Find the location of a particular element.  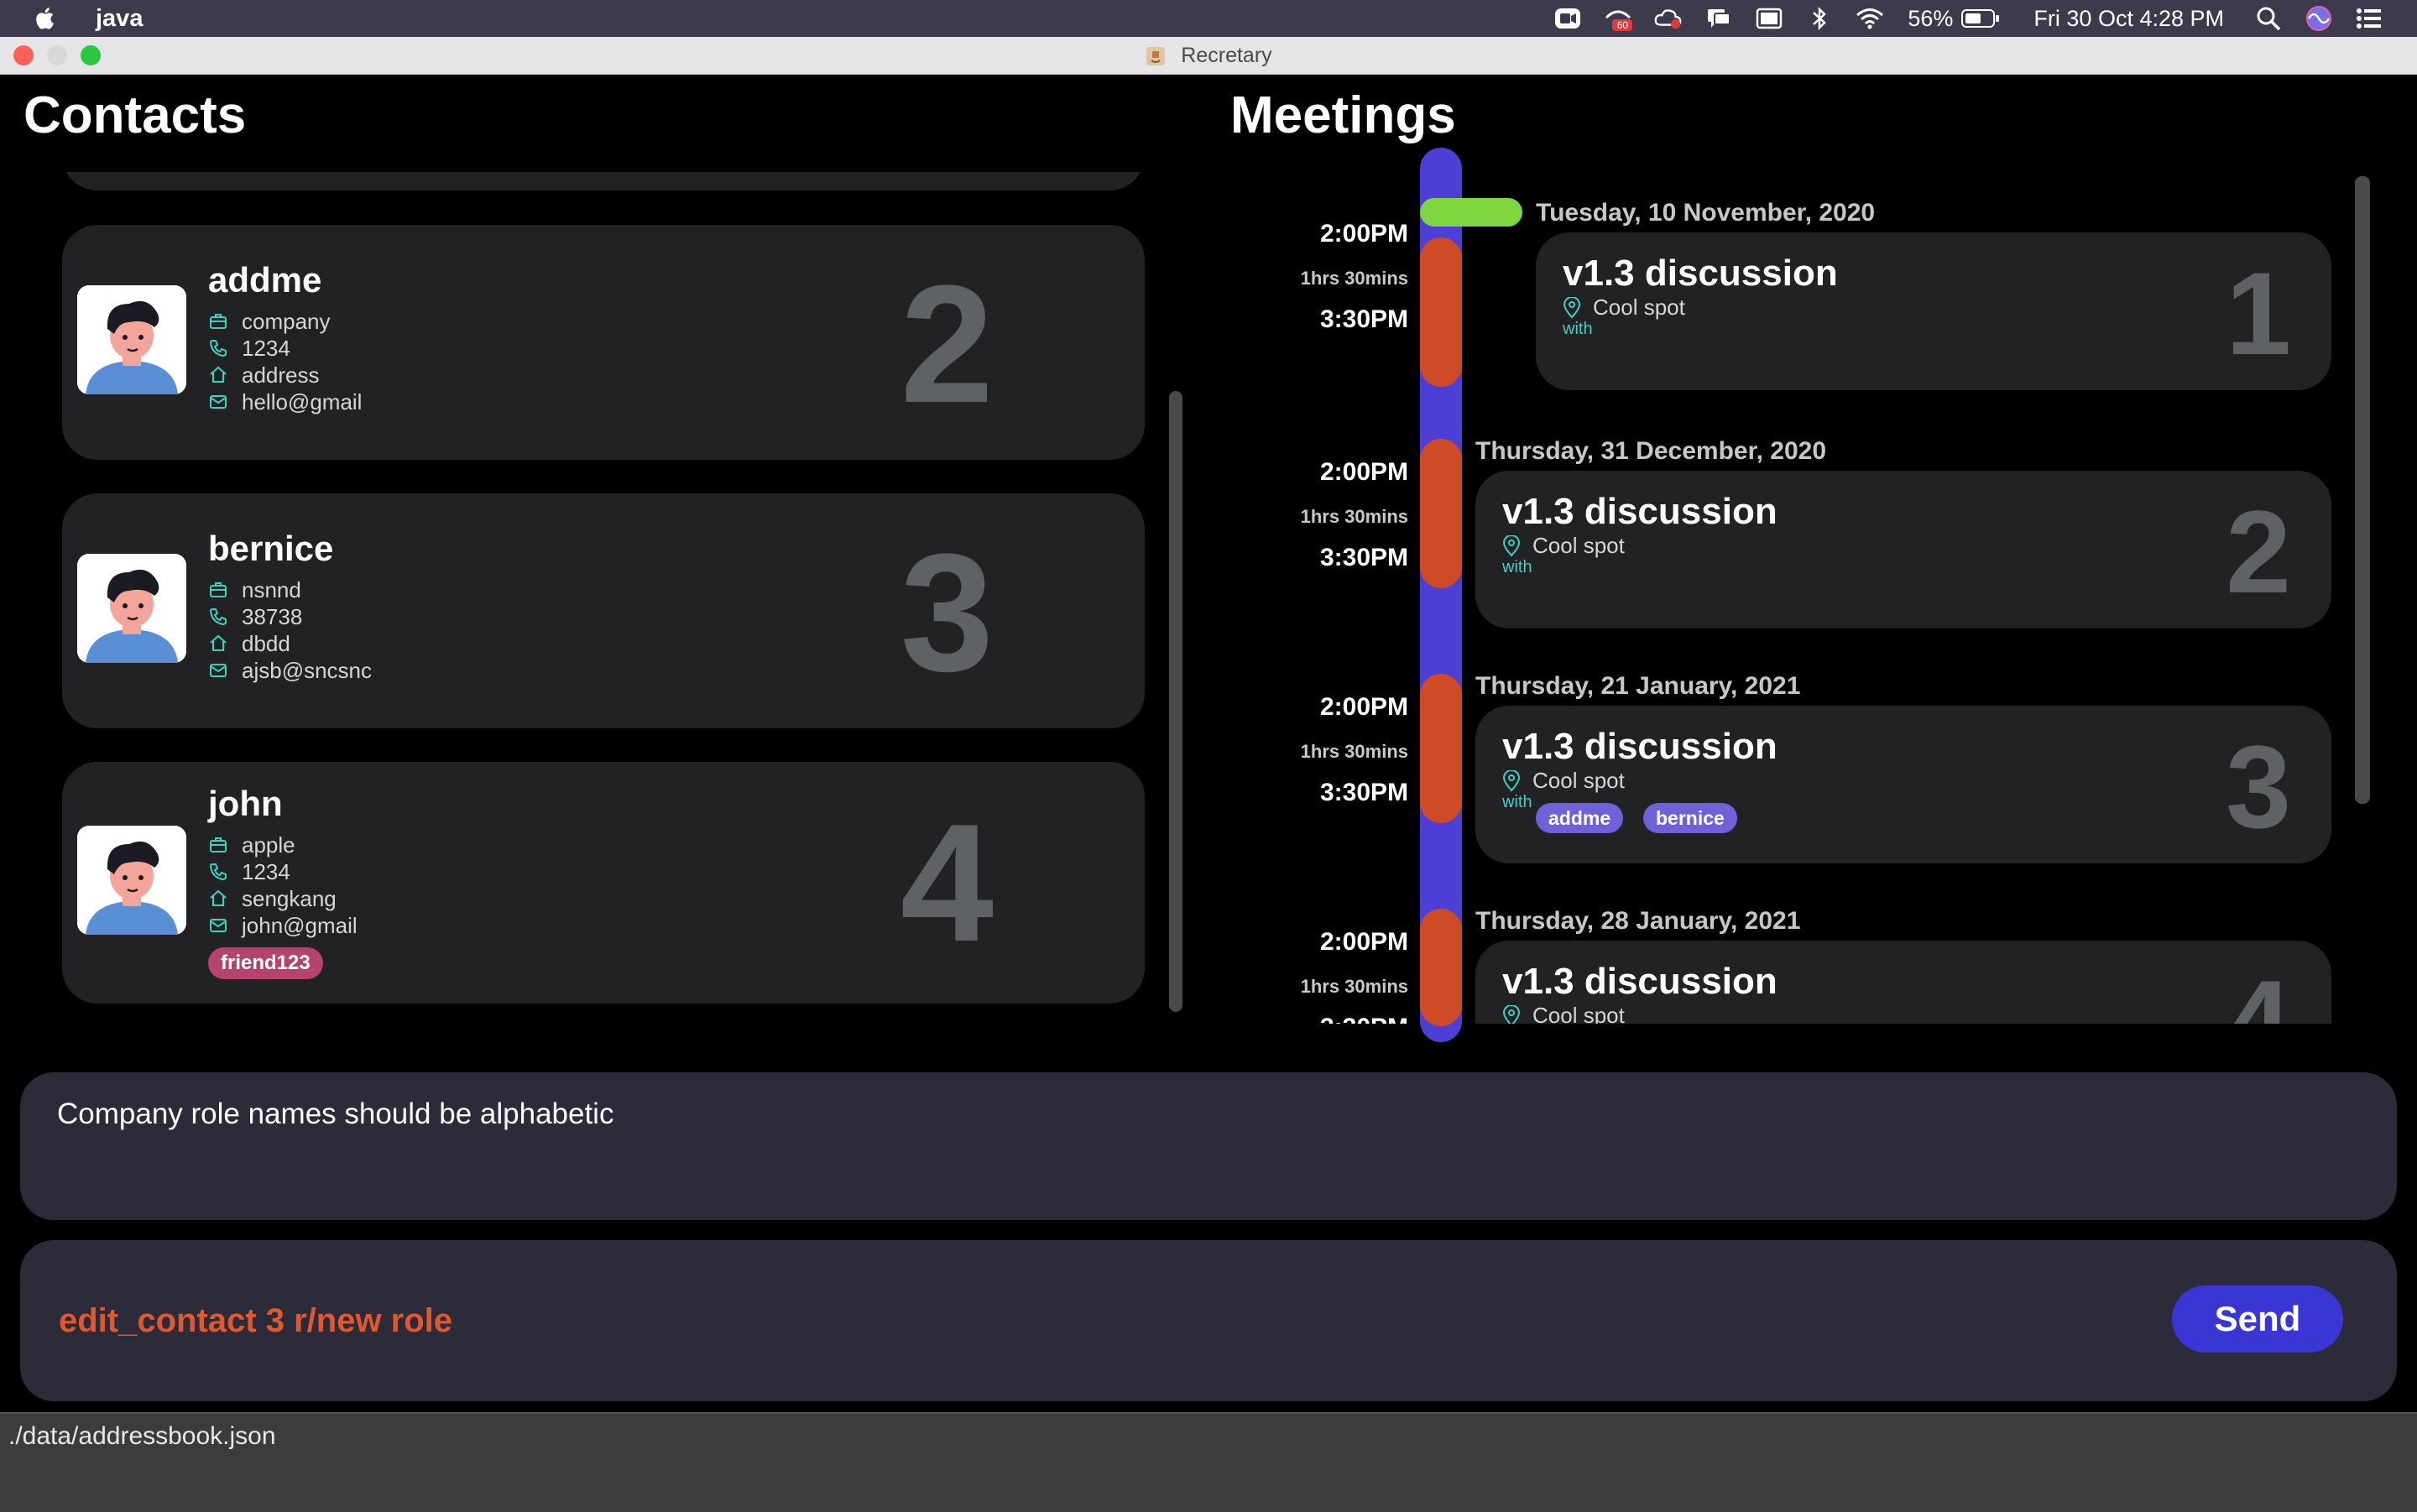

badge-count: 60 is located at coordinates (1622, 25).